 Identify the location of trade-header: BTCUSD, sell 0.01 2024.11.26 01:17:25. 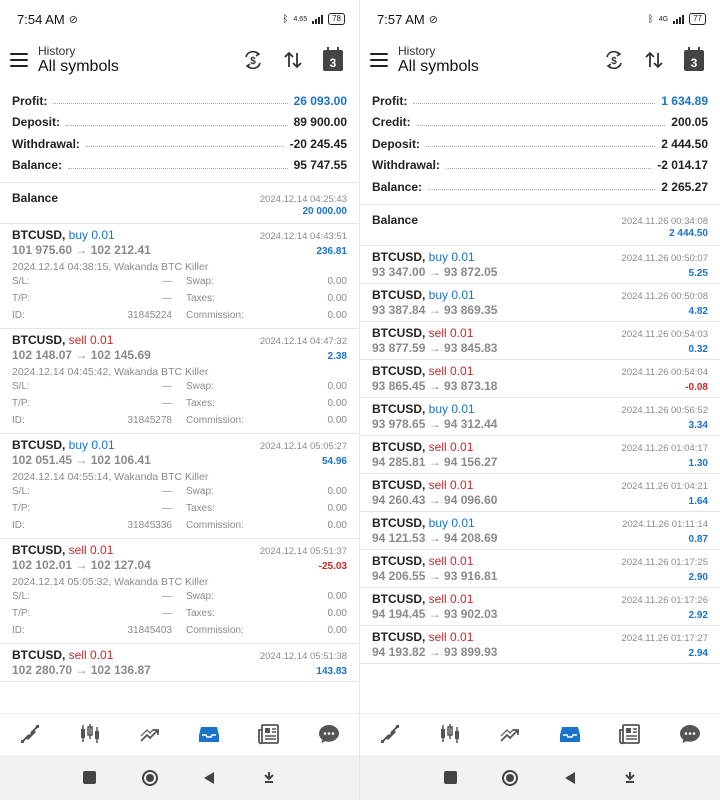
(540, 561).